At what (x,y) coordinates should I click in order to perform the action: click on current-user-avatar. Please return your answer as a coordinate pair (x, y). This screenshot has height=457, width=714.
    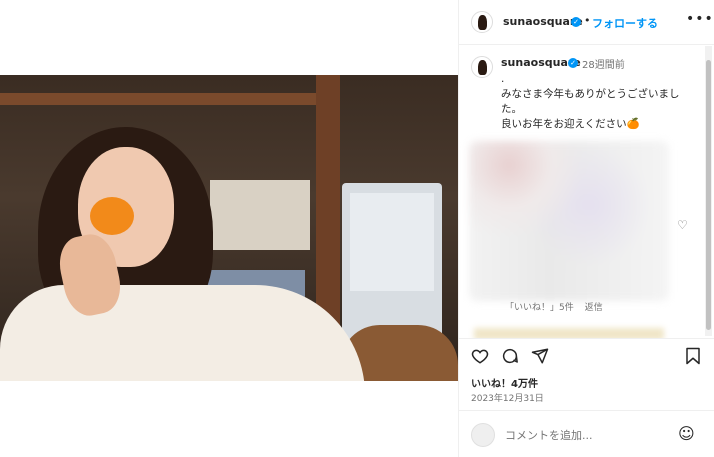
    Looking at the image, I should click on (483, 435).